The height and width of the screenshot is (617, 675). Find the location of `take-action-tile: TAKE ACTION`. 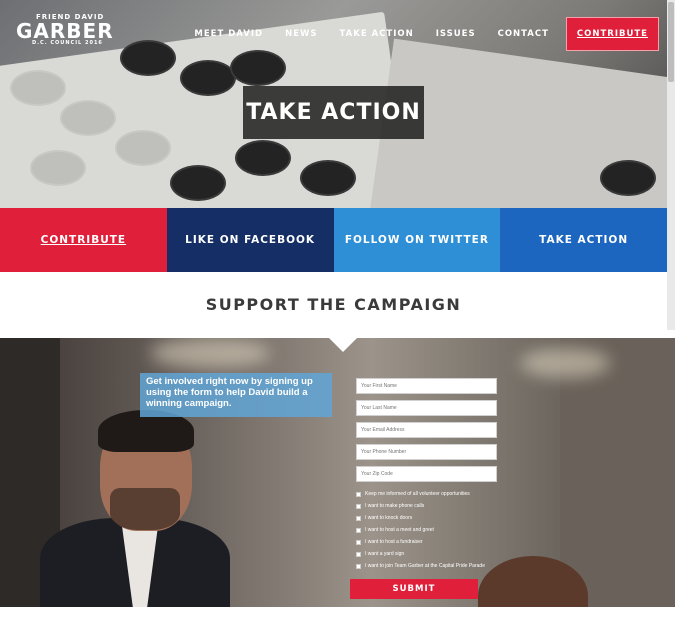

take-action-tile: TAKE ACTION is located at coordinates (583, 240).